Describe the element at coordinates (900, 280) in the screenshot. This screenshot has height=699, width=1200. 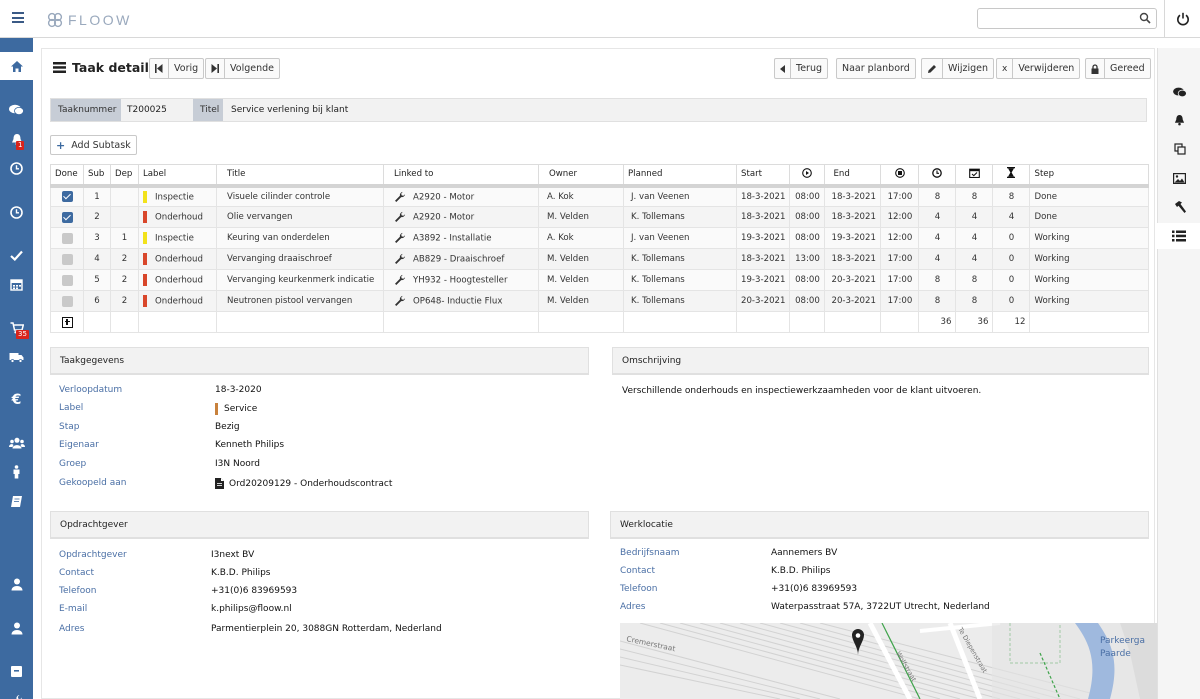
I see `end-time-cell: 17:00` at that location.